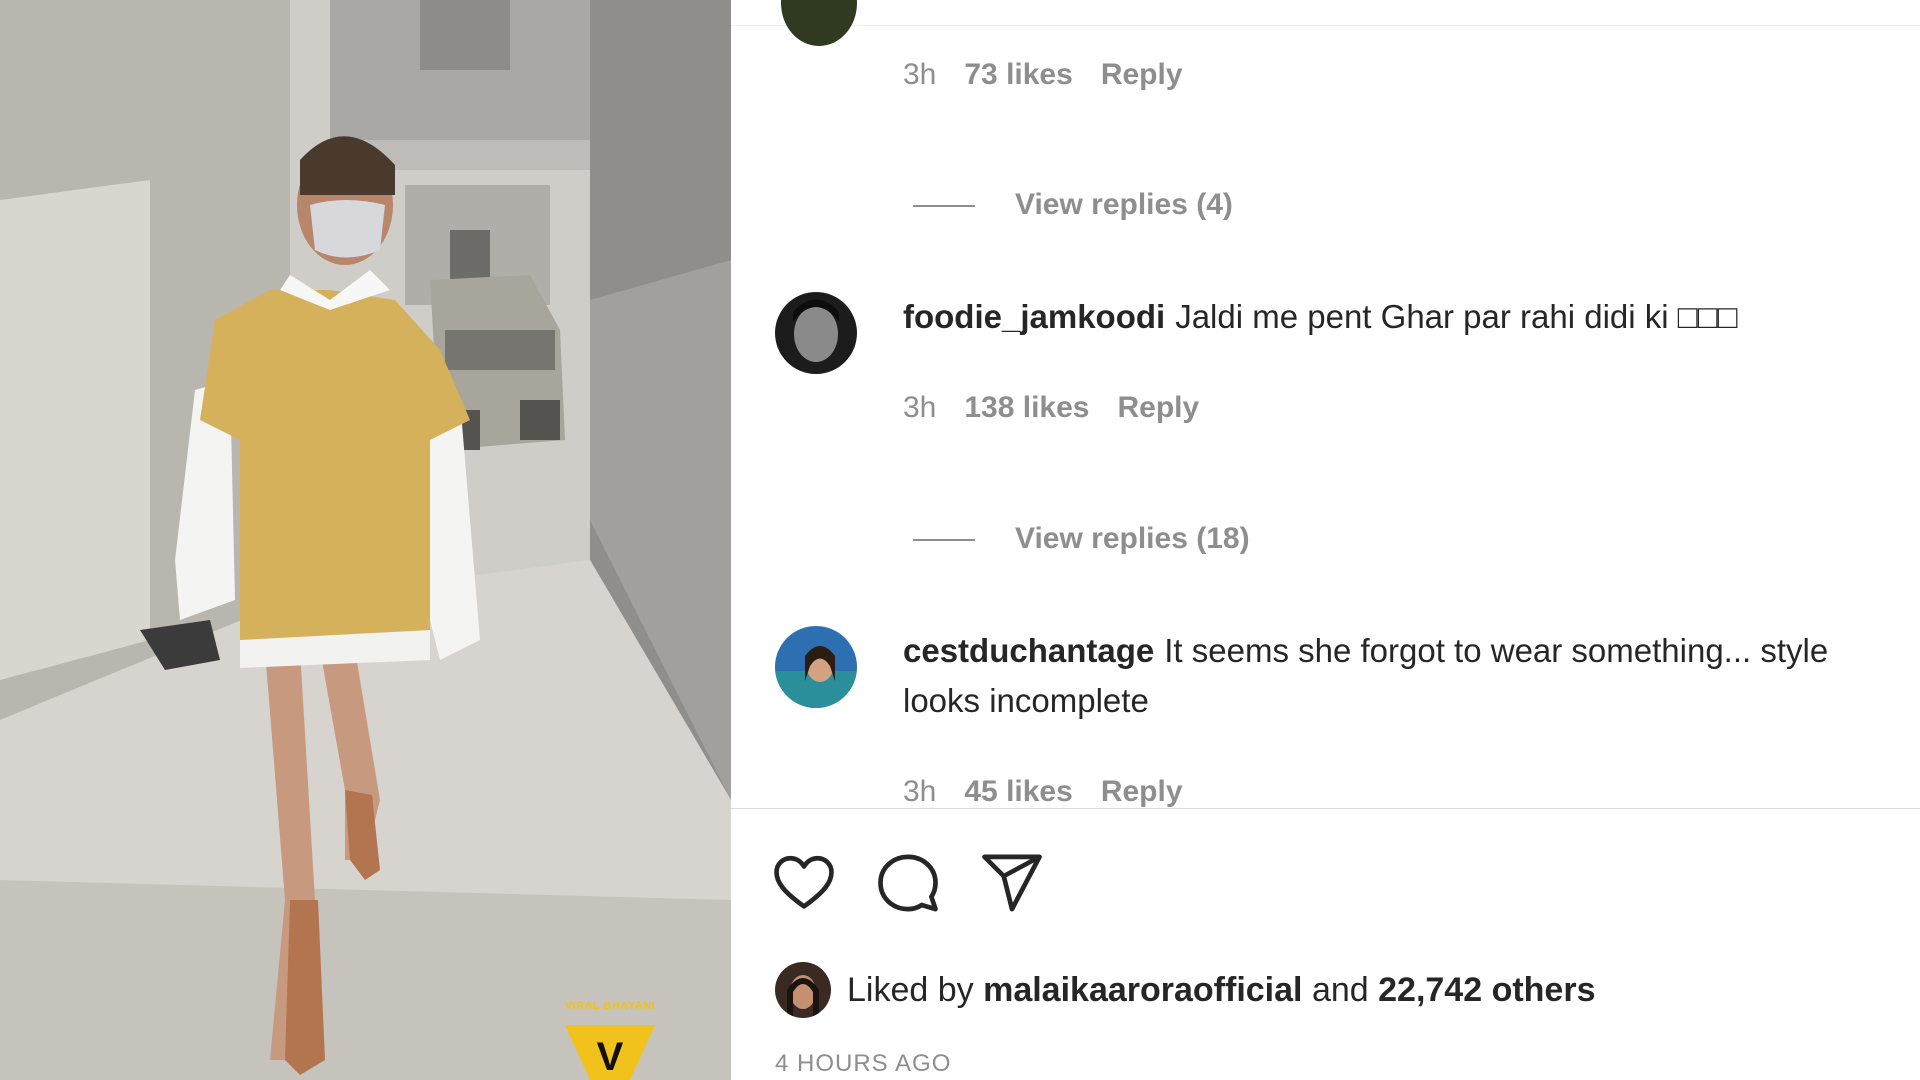 The image size is (1920, 1080). I want to click on divider, so click(1325, 808).